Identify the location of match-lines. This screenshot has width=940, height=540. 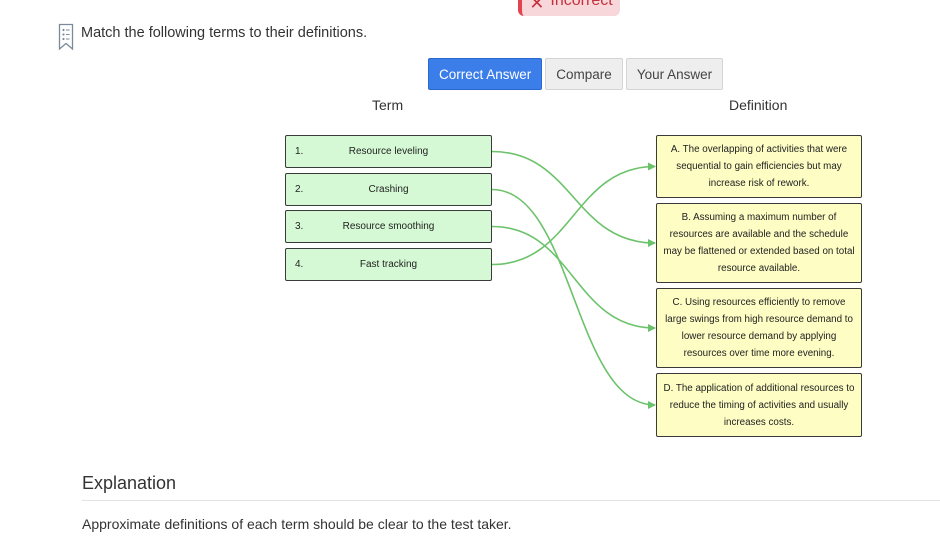
(573, 279).